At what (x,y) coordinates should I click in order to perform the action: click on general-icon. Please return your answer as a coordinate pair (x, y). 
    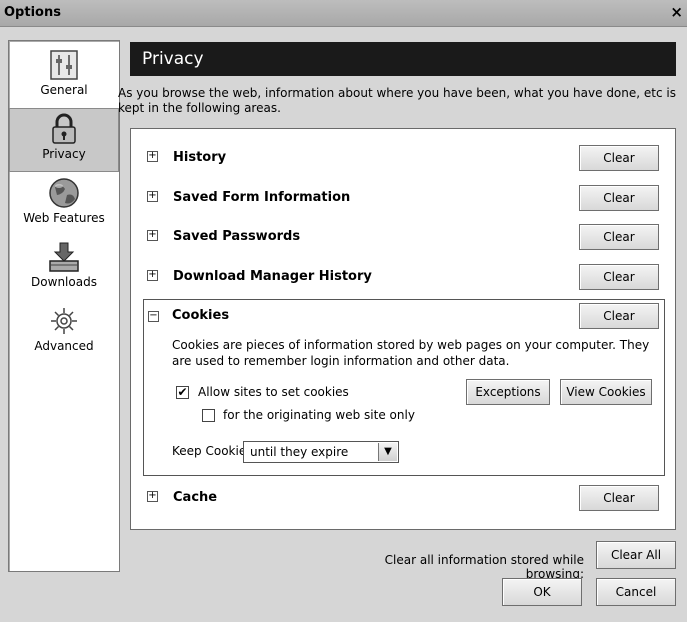
    Looking at the image, I should click on (64, 65).